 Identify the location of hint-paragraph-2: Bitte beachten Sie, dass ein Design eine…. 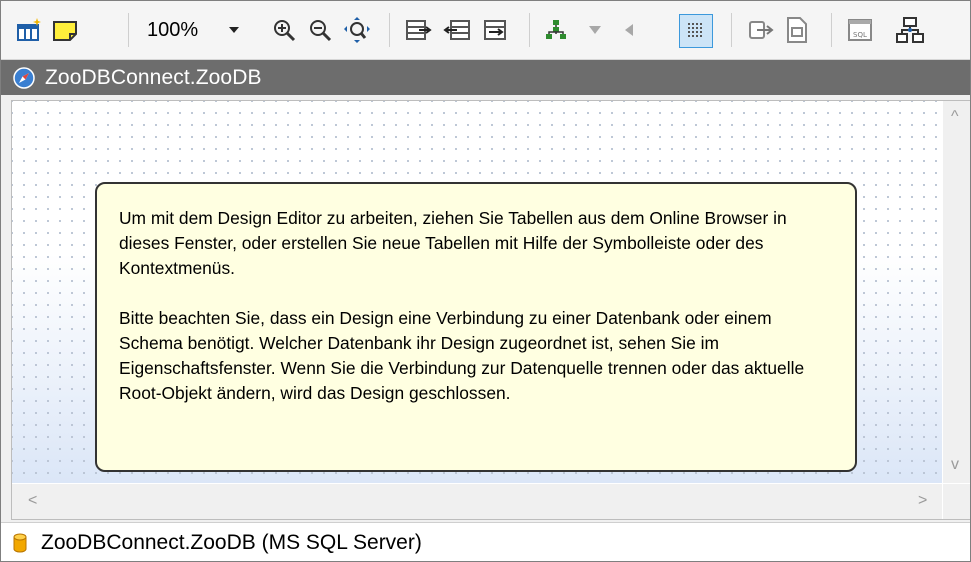
(462, 355).